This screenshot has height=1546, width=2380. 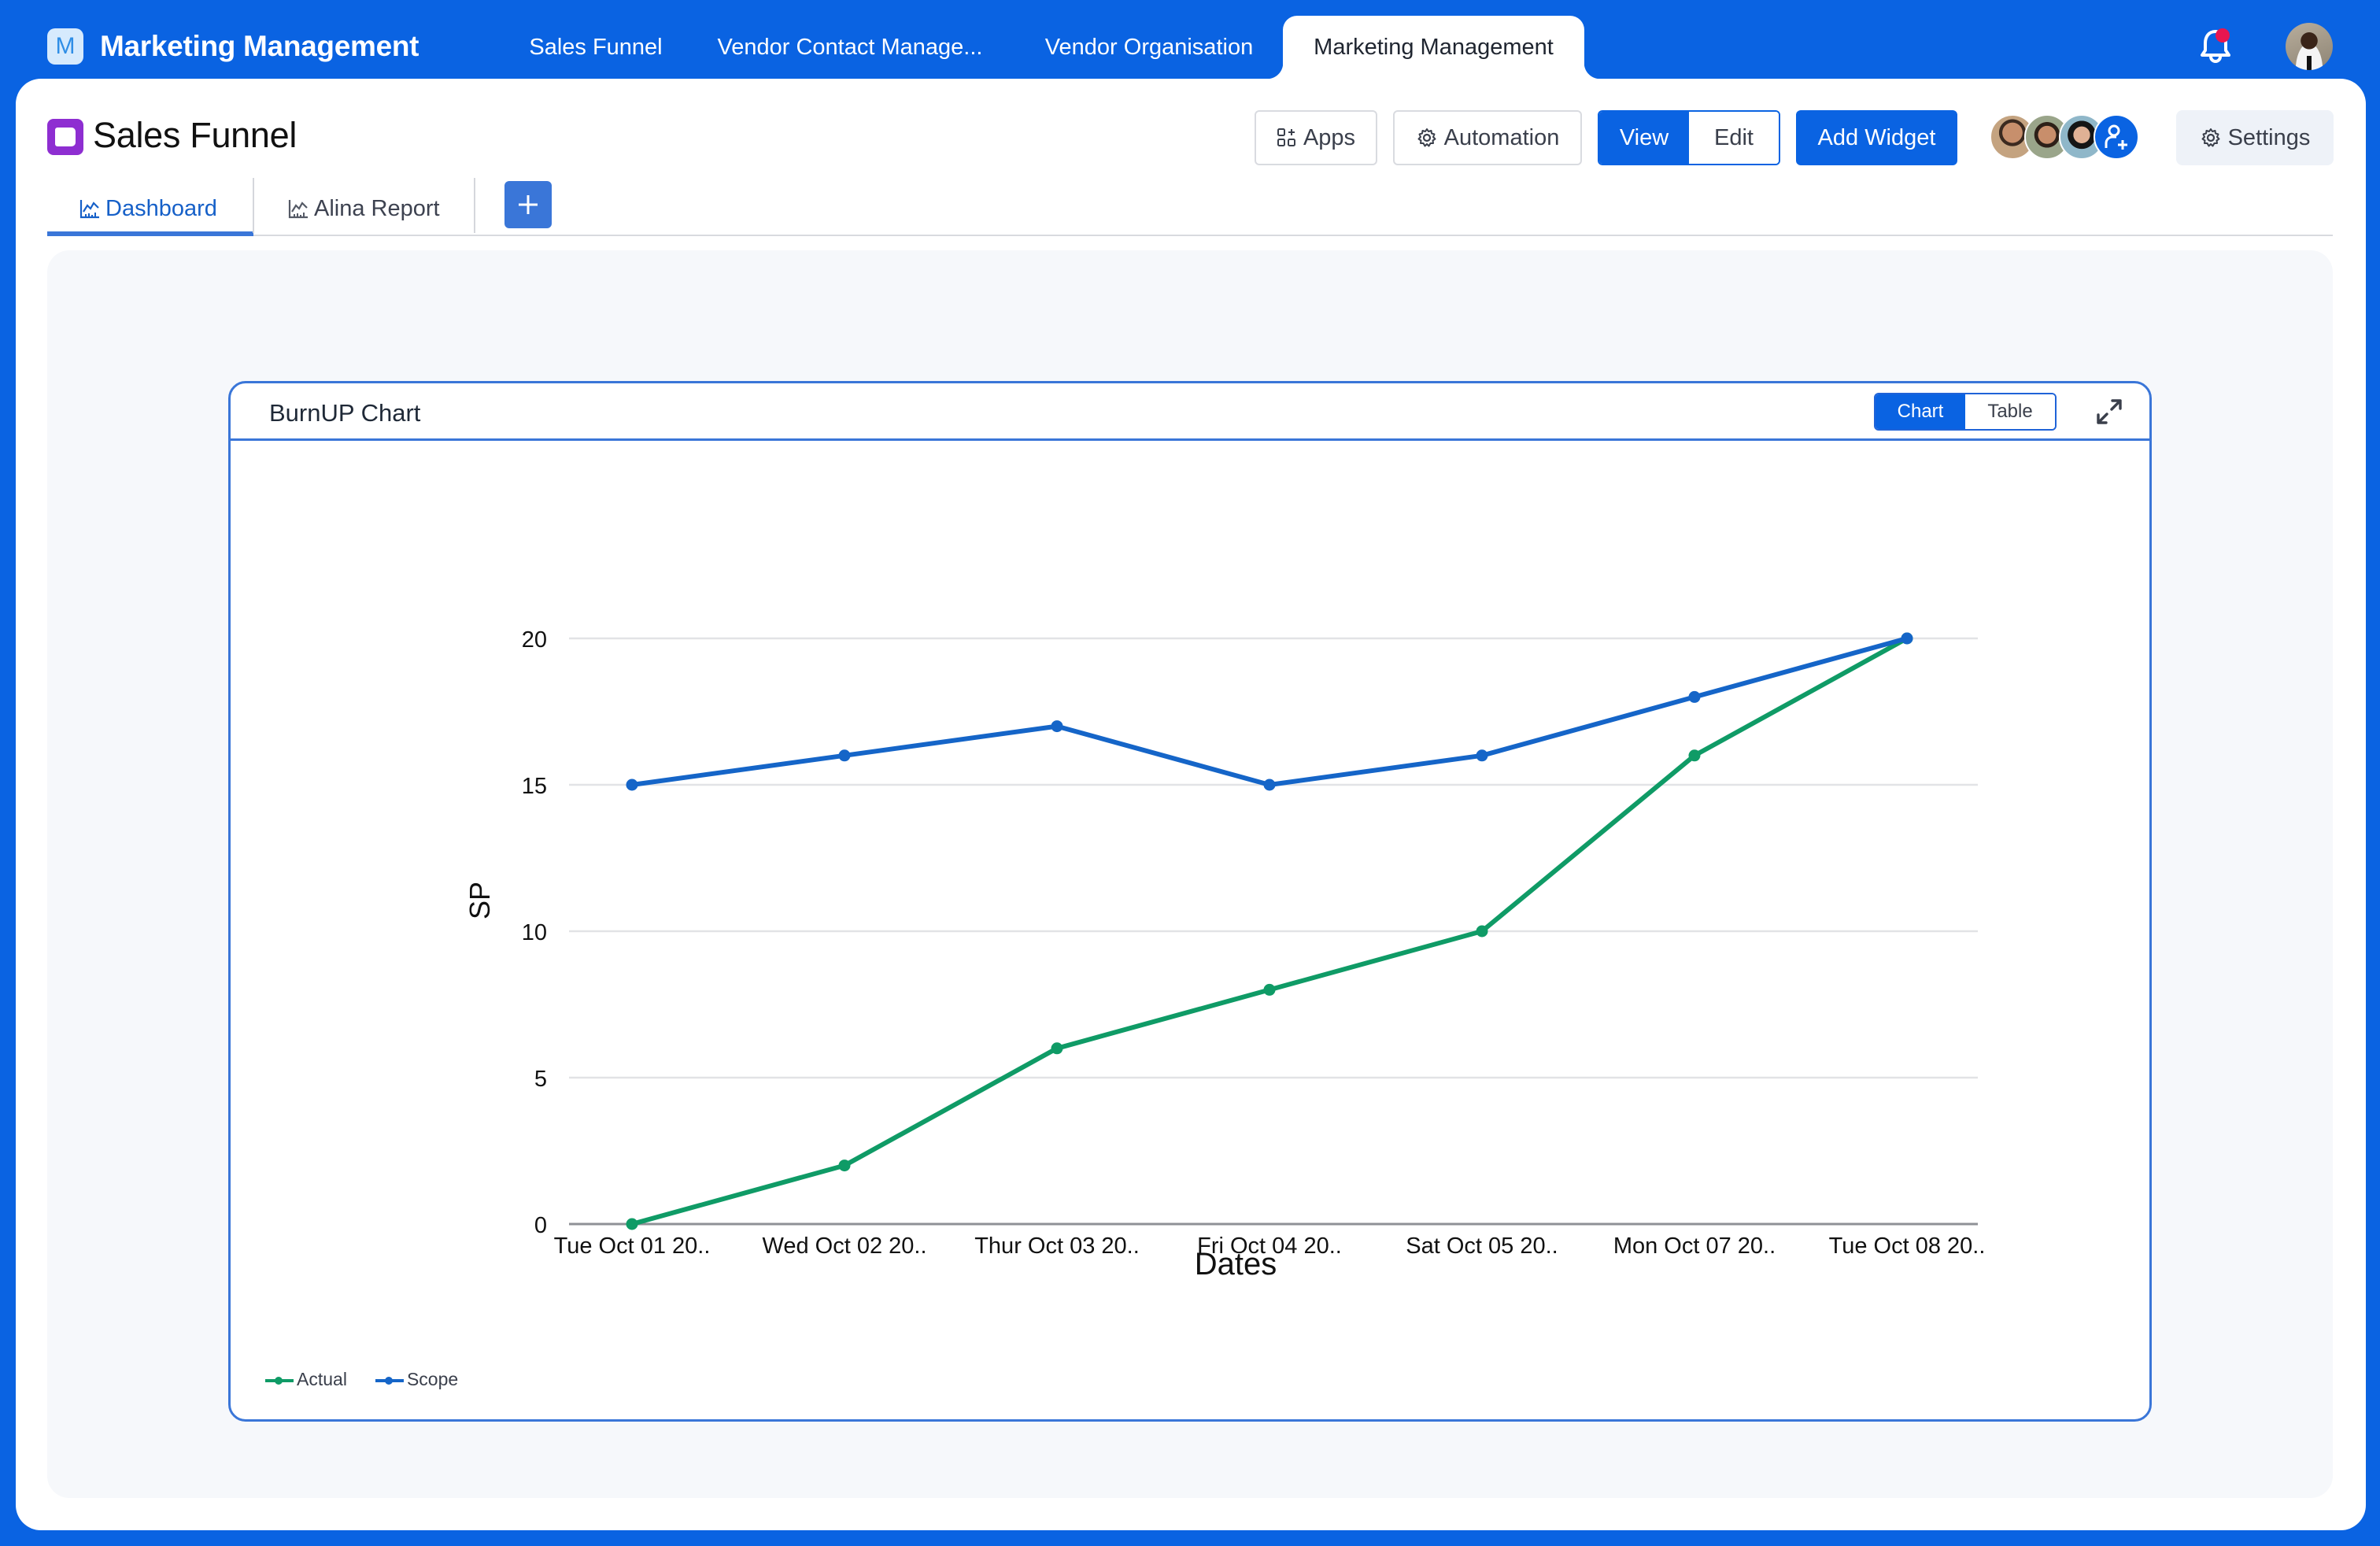 I want to click on active-tab-indicator, so click(x=150, y=233).